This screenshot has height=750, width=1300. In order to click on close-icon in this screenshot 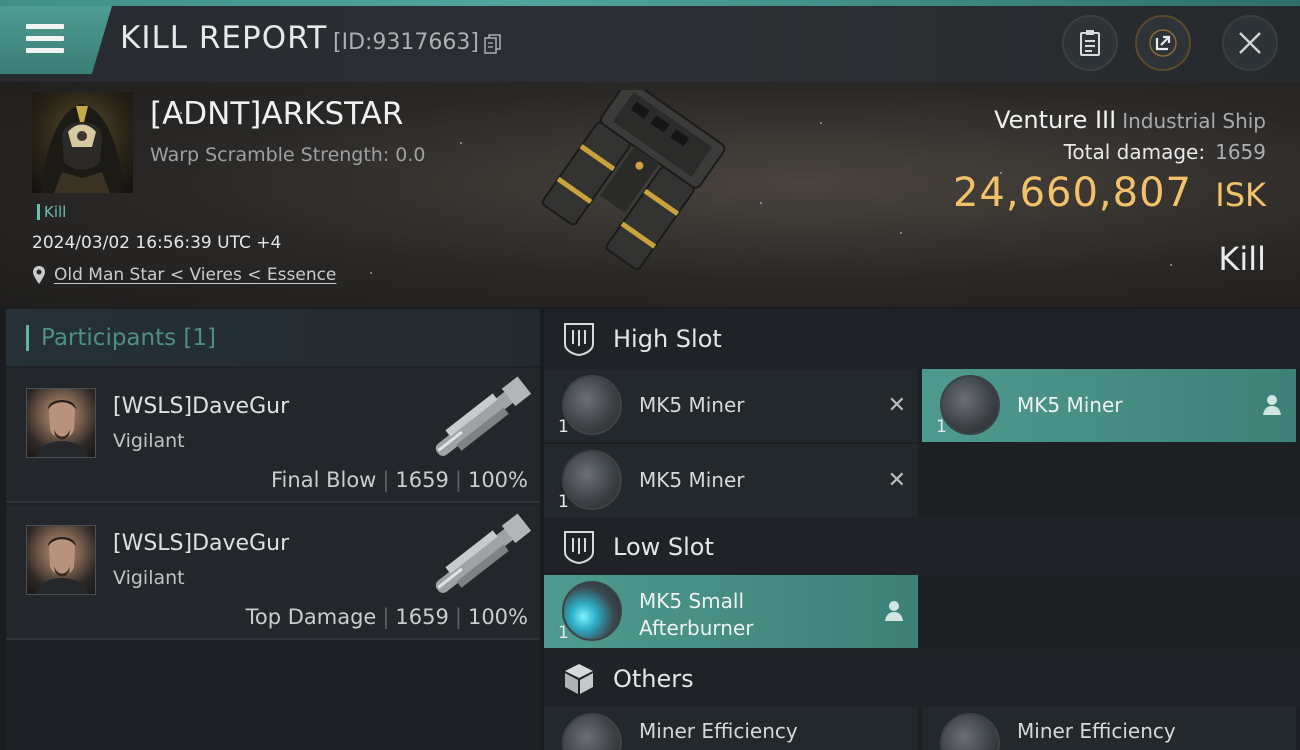, I will do `click(1250, 43)`.